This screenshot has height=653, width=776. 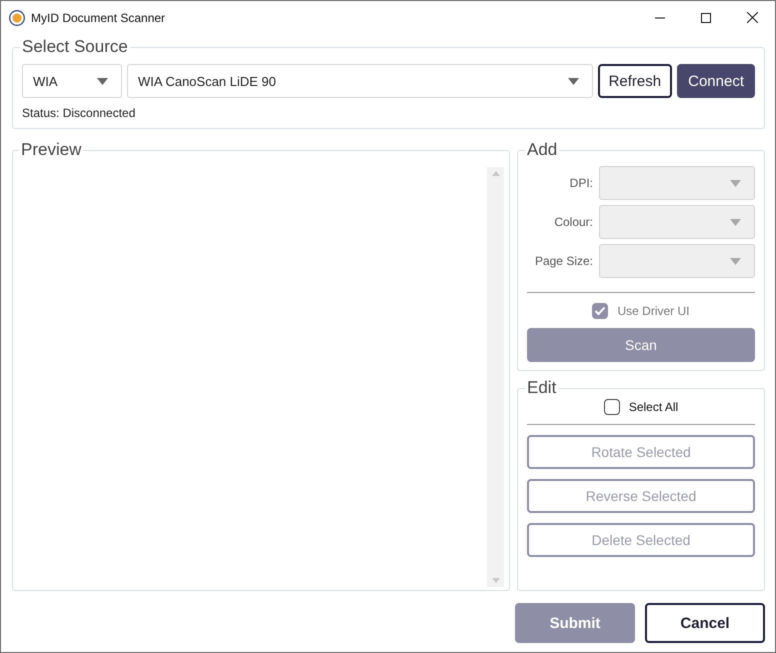 What do you see at coordinates (72, 81) in the screenshot?
I see `driver-dropdown: WIA` at bounding box center [72, 81].